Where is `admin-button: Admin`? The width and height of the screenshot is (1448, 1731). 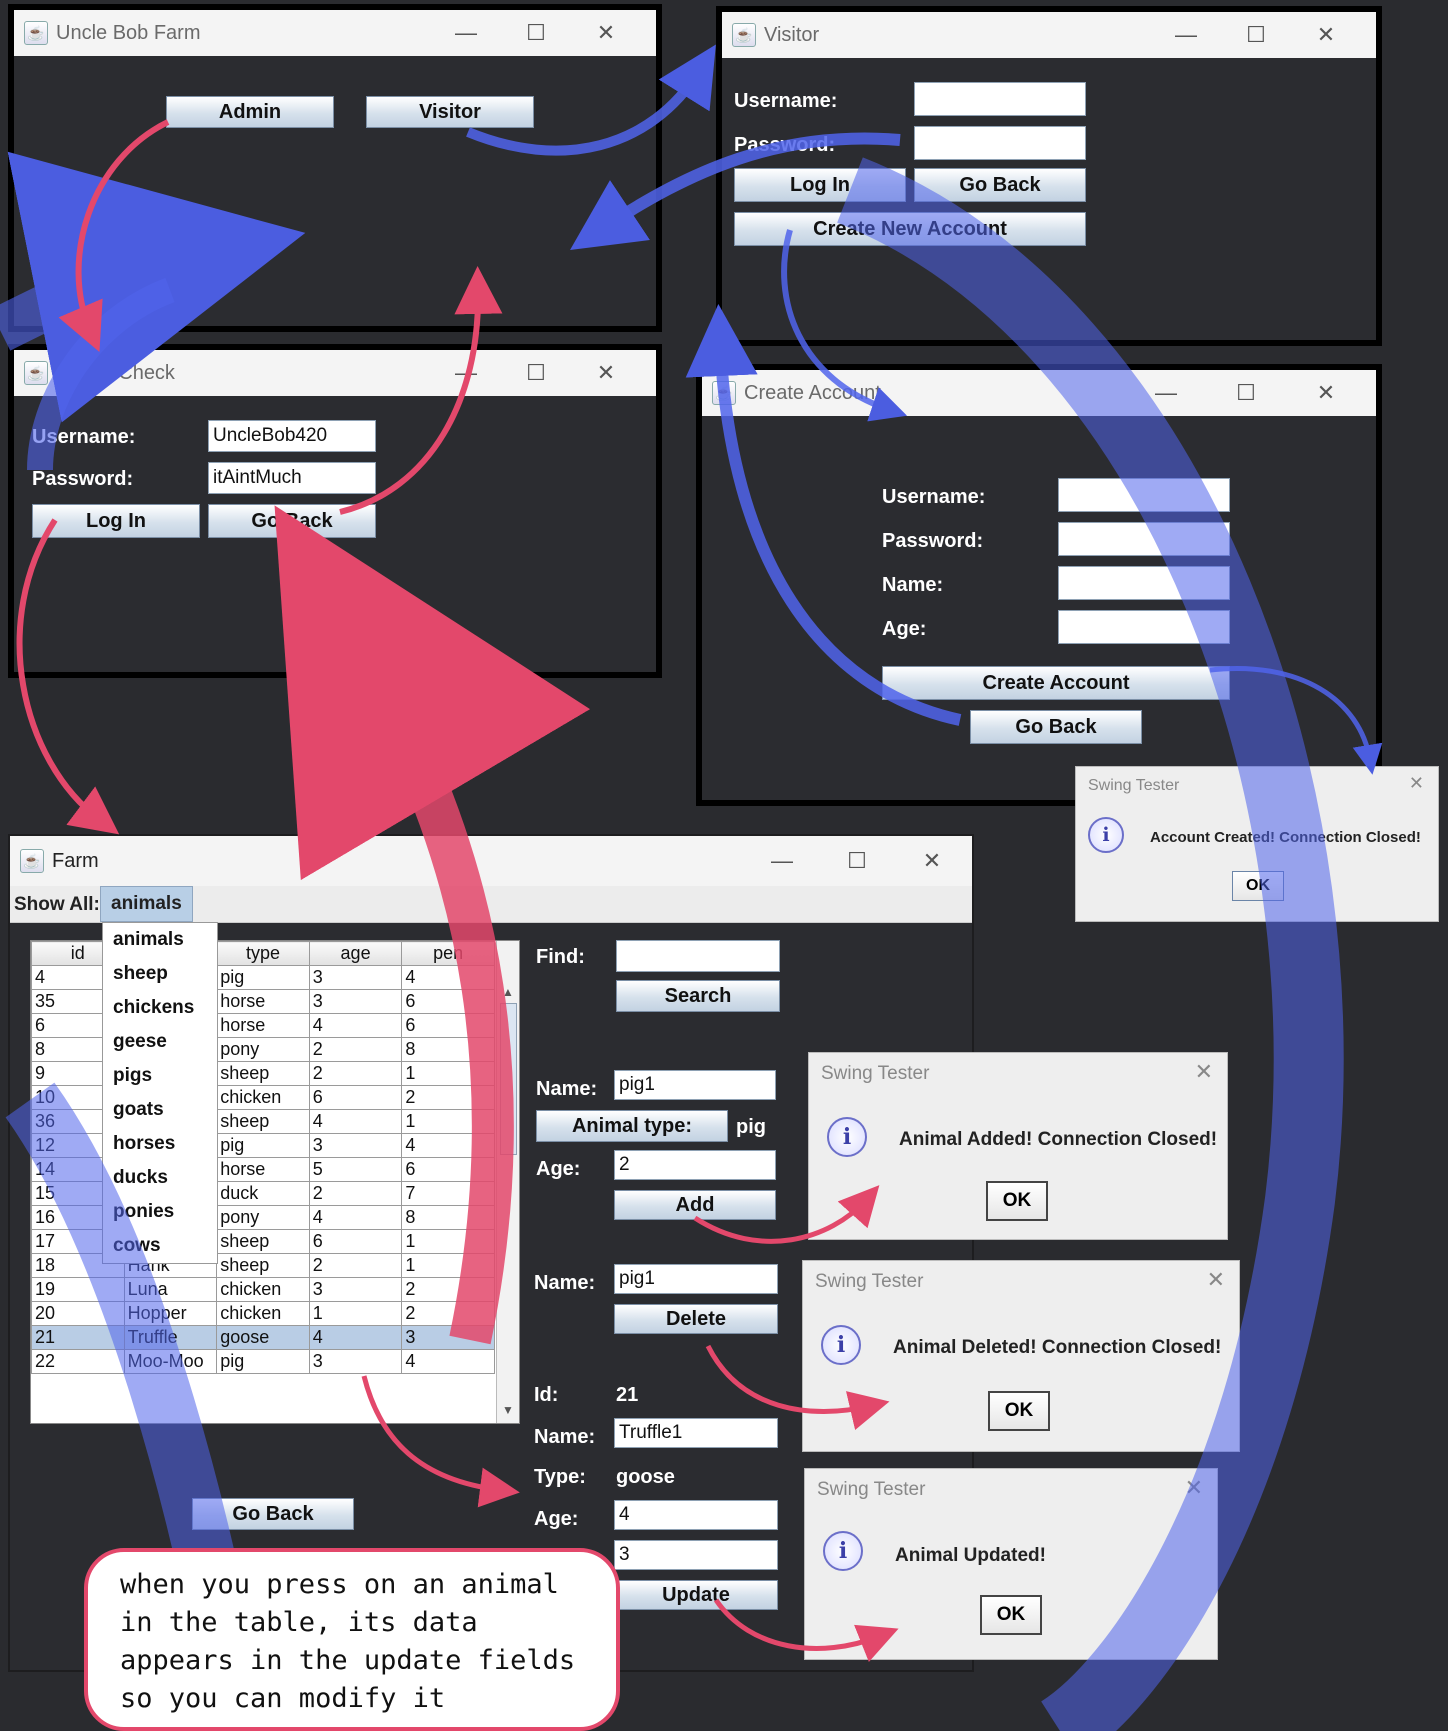
admin-button: Admin is located at coordinates (250, 112).